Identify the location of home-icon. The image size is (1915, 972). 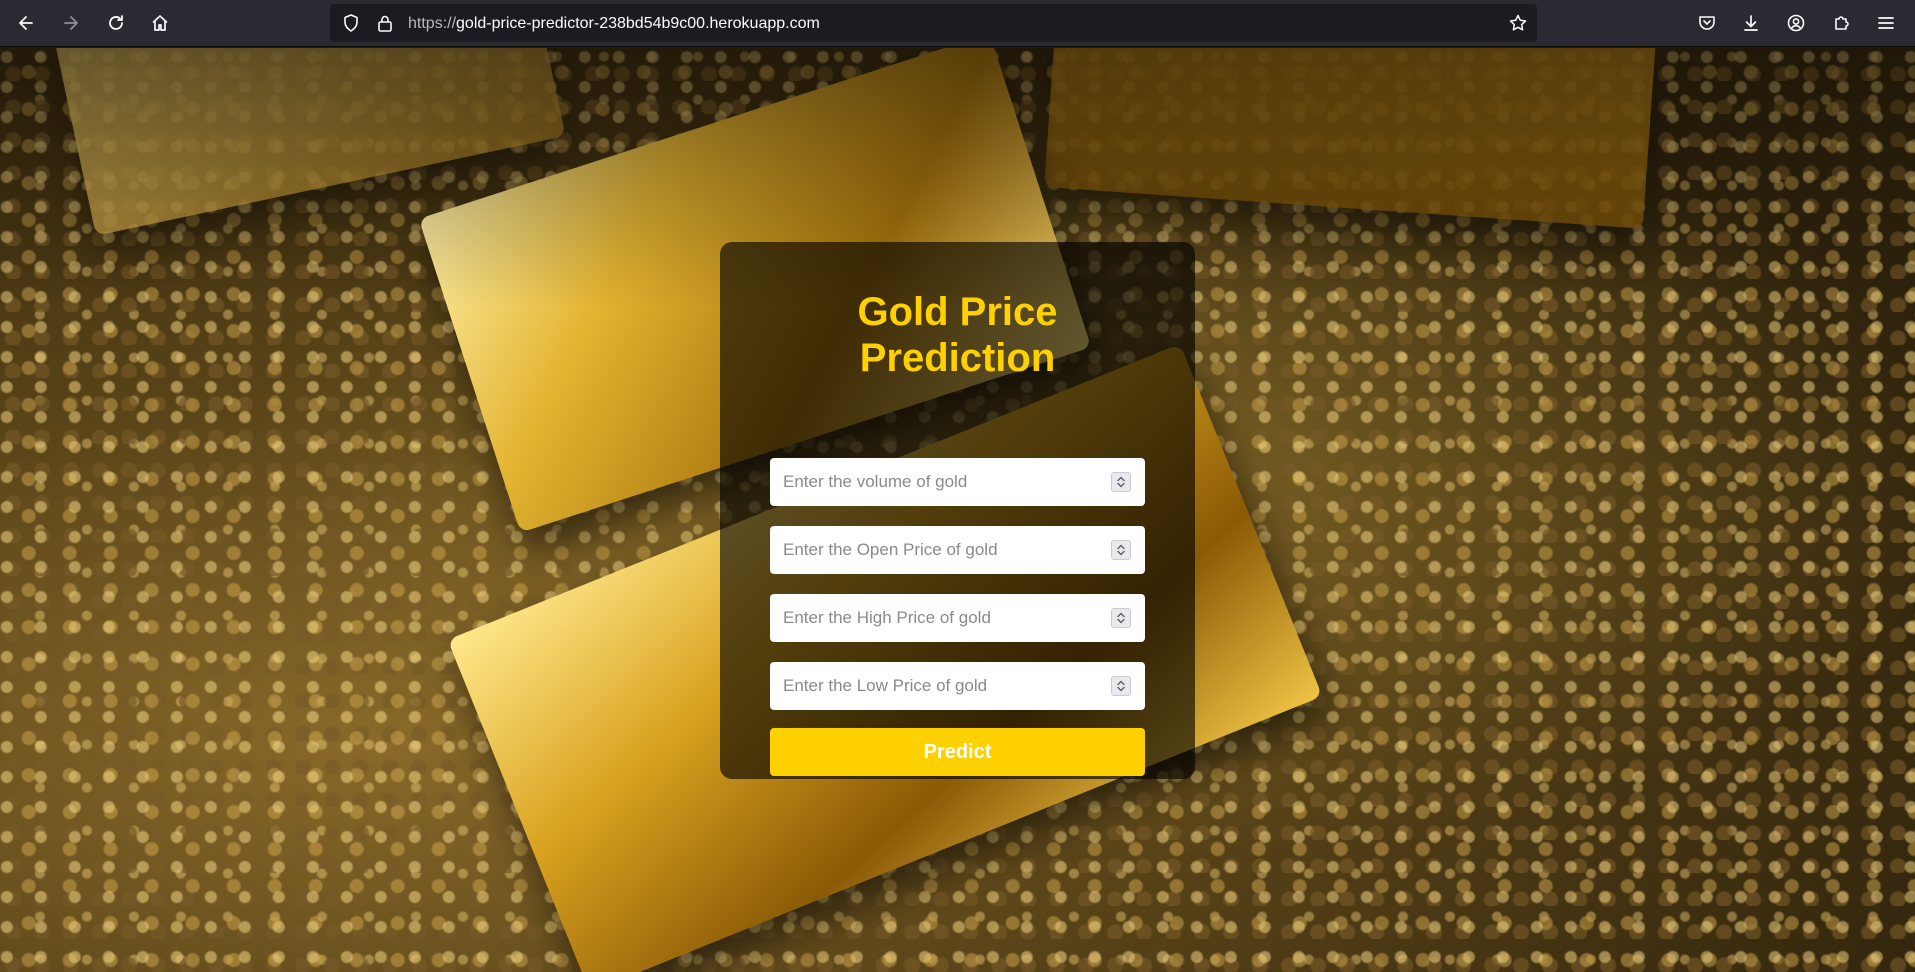
(160, 23).